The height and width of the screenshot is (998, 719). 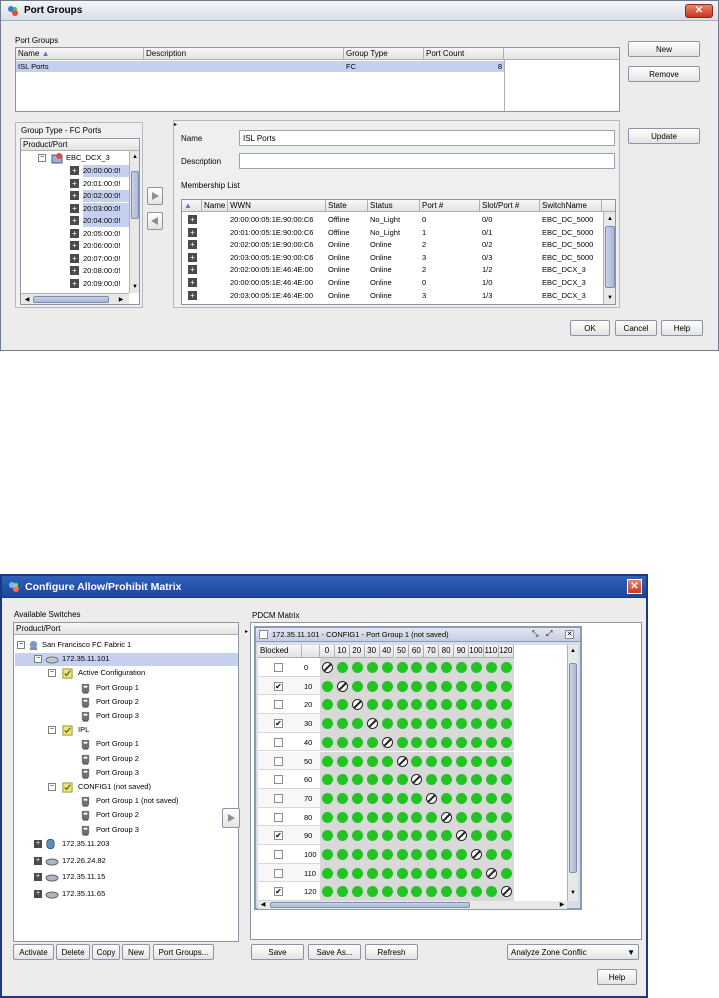 I want to click on tree-port-item: 20:00:00:0!, so click(x=106, y=171).